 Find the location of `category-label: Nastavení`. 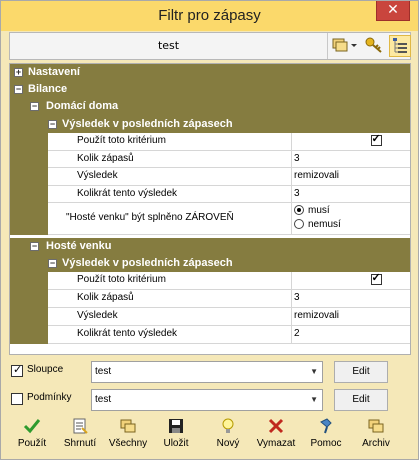

category-label: Nastavení is located at coordinates (54, 72).